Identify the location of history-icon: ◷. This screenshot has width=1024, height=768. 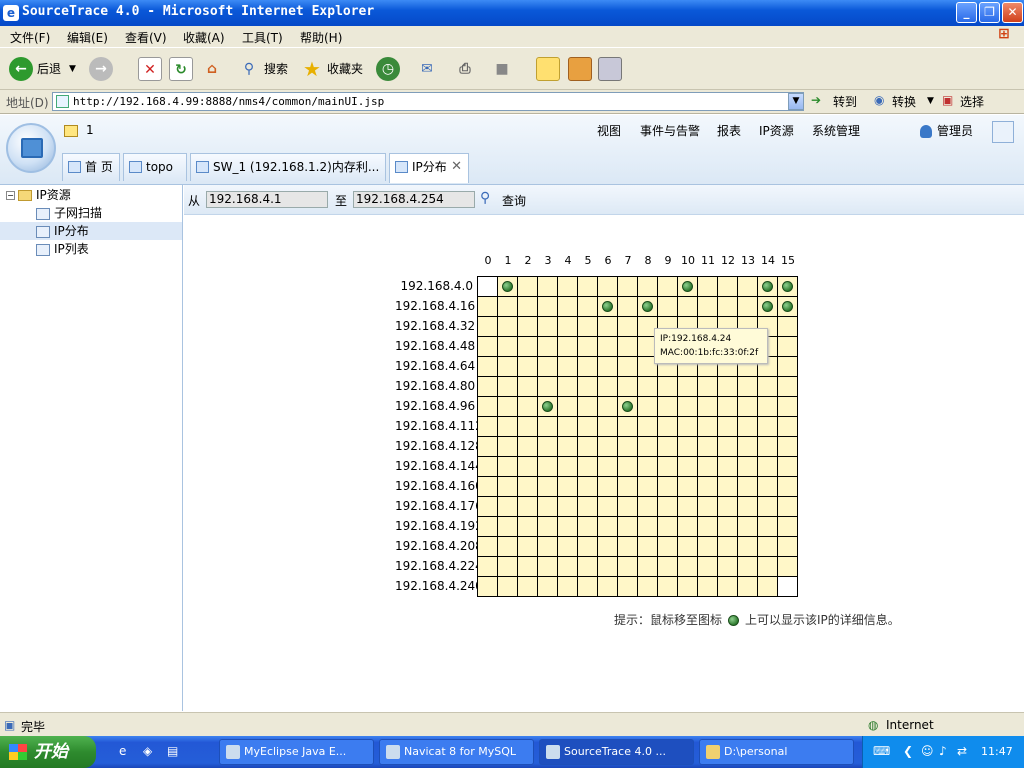
(388, 69).